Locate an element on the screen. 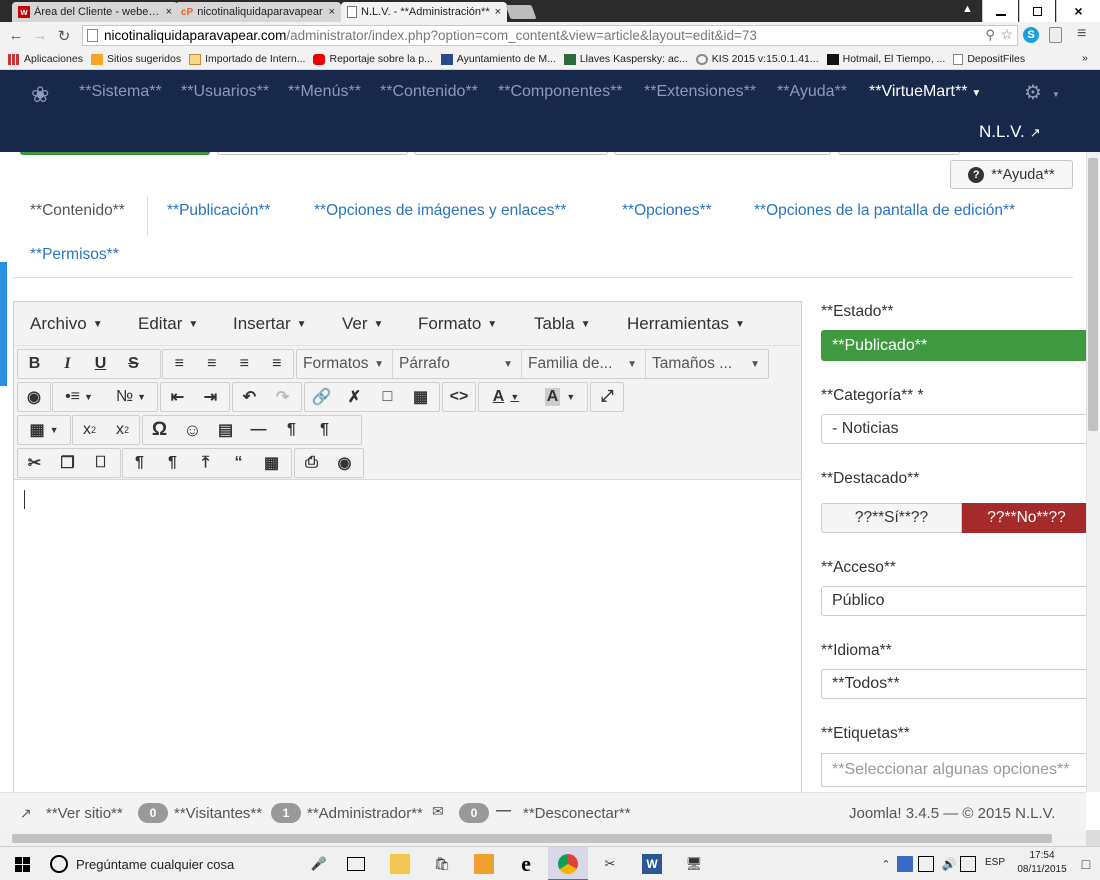 This screenshot has width=1100, height=880. tab-opciones: **Opciones** is located at coordinates (667, 211).